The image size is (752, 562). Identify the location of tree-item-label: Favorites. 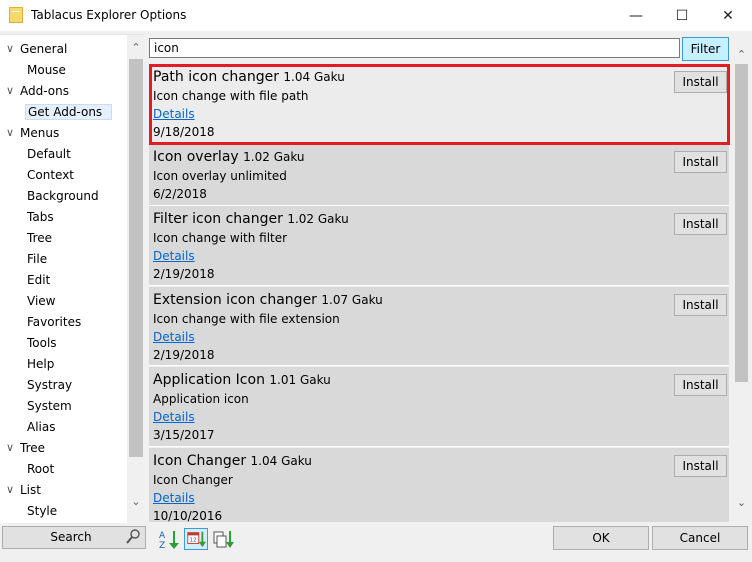
(54, 322).